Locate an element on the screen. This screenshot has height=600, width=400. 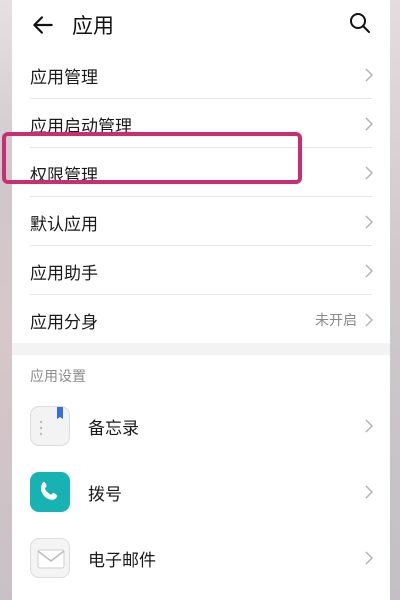
highlight-box is located at coordinates (152, 158).